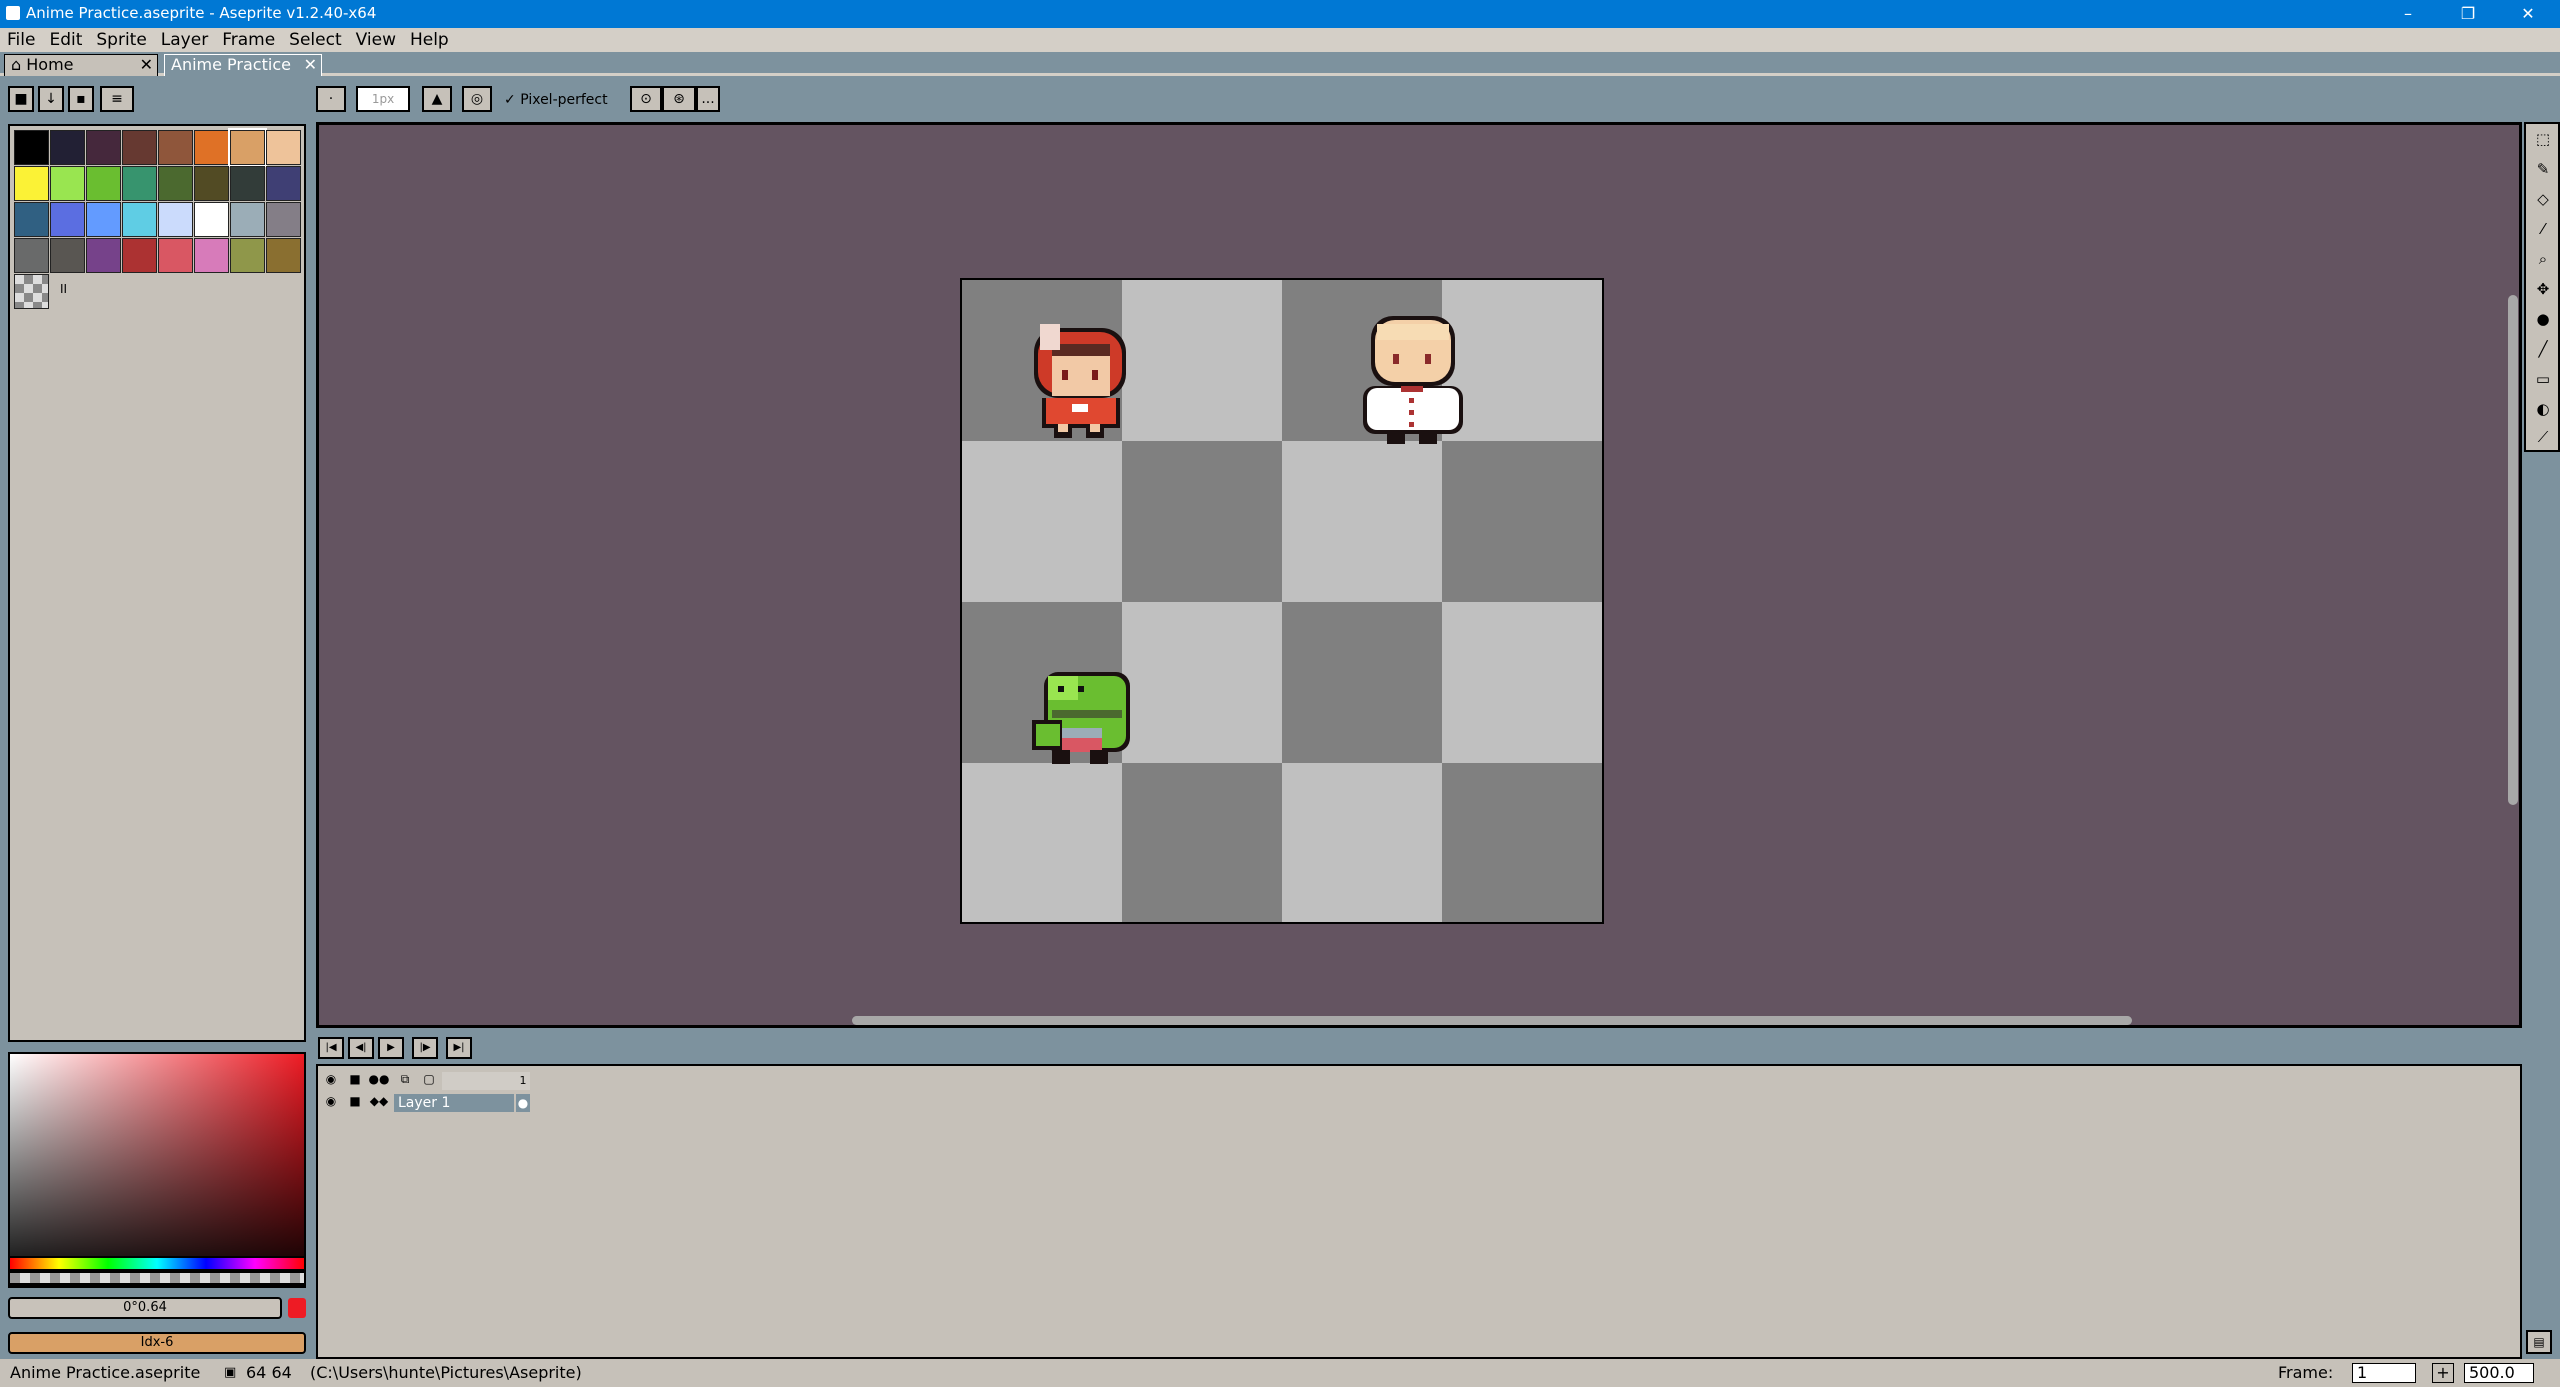  What do you see at coordinates (157, 1170) in the screenshot?
I see `color-spectrum` at bounding box center [157, 1170].